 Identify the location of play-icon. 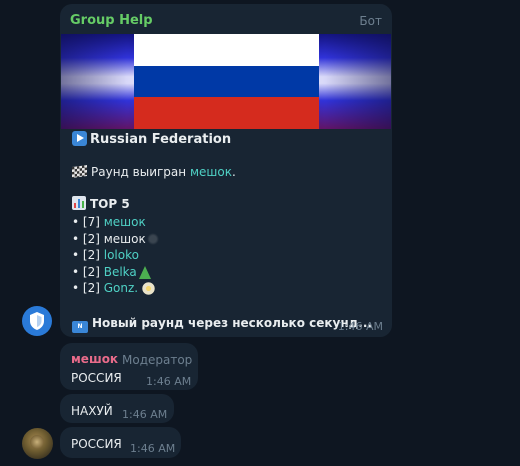
(79, 138).